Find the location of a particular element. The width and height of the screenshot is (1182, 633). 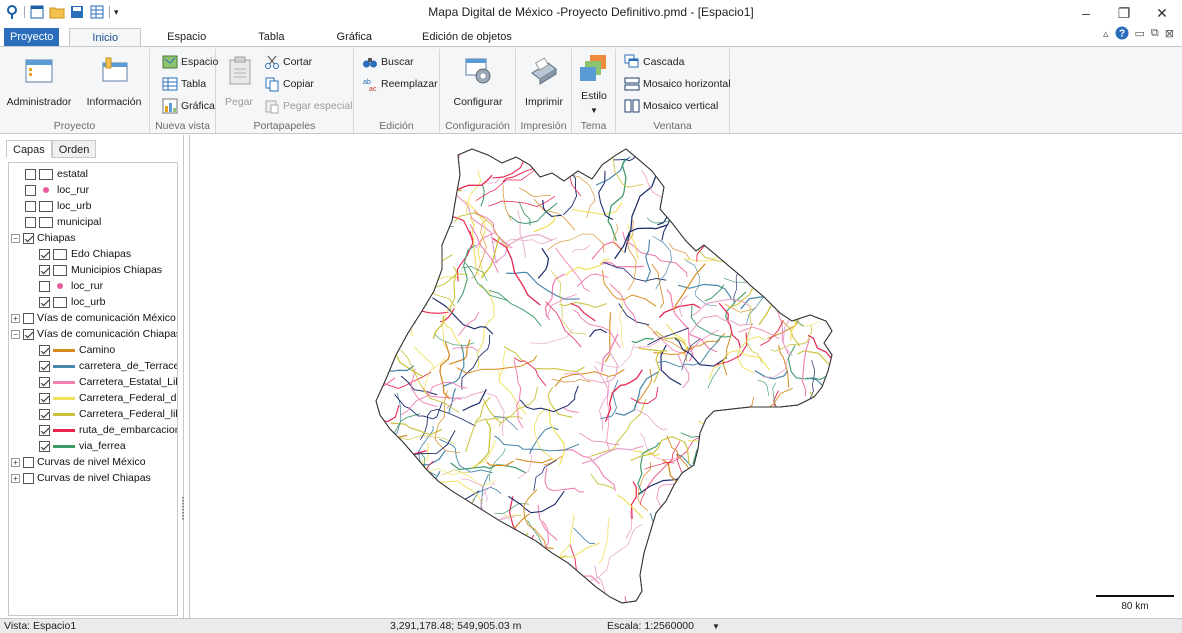

layer-label: Edo Chiapas is located at coordinates (101, 254).